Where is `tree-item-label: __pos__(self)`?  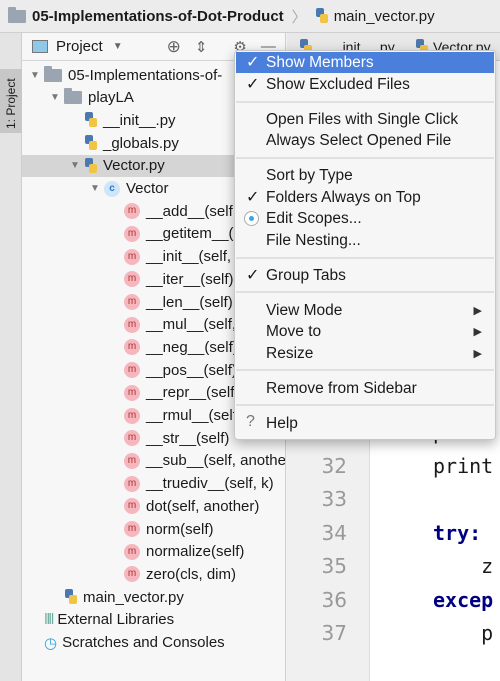
tree-item-label: __pos__(self) is located at coordinates (191, 370).